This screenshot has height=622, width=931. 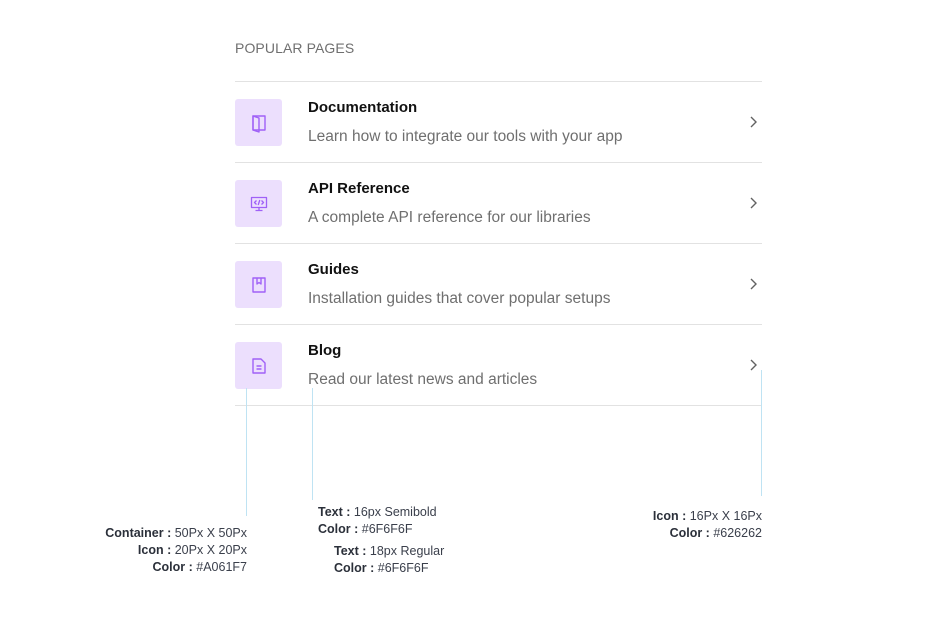 What do you see at coordinates (389, 559) in the screenshot?
I see `annotation-description-text: Text : 18px Regular Color : #6F6F6F` at bounding box center [389, 559].